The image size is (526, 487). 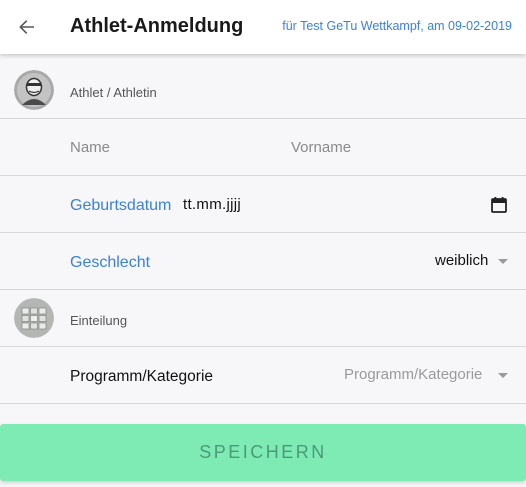 I want to click on section-label-division: Einteilung, so click(x=99, y=320).